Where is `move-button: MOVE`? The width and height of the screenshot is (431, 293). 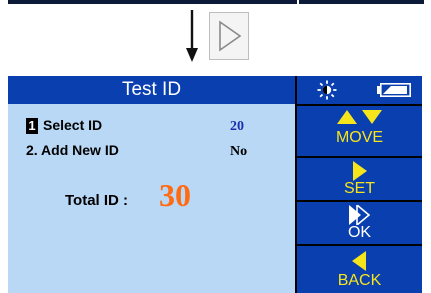 move-button: MOVE is located at coordinates (359, 131).